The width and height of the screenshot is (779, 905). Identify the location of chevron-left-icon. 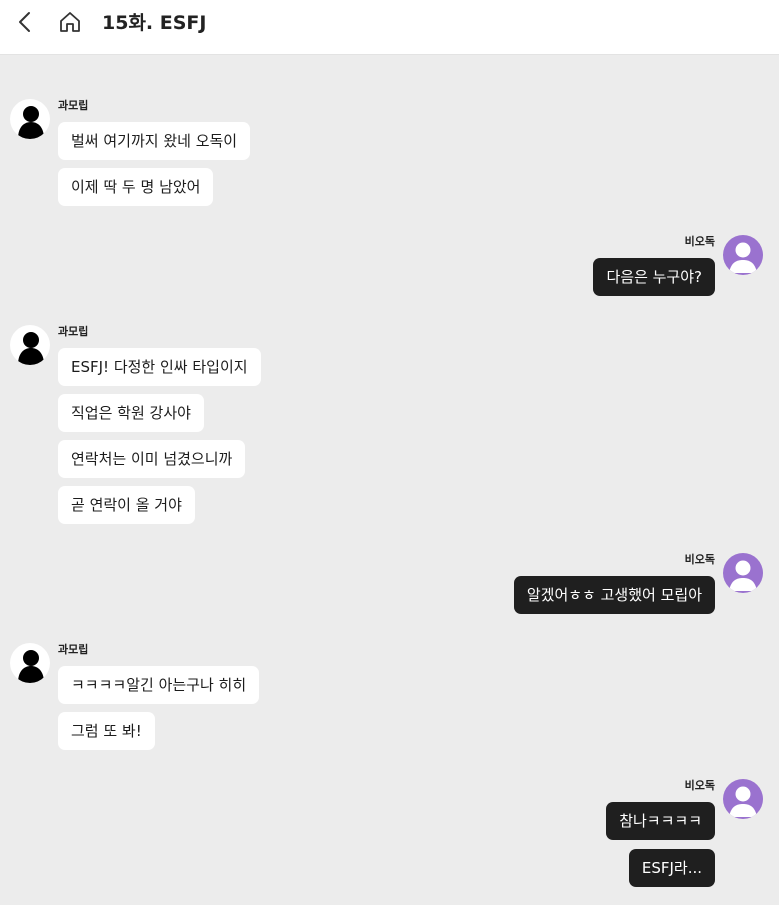
(24, 22).